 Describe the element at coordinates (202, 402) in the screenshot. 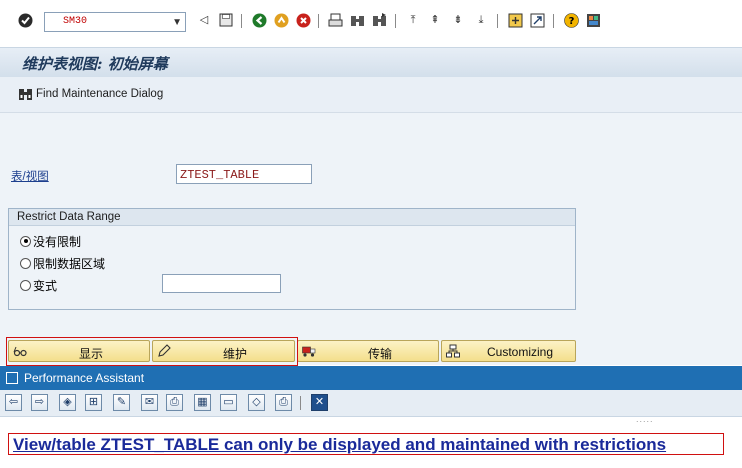

I see `table-icon: ▦` at that location.